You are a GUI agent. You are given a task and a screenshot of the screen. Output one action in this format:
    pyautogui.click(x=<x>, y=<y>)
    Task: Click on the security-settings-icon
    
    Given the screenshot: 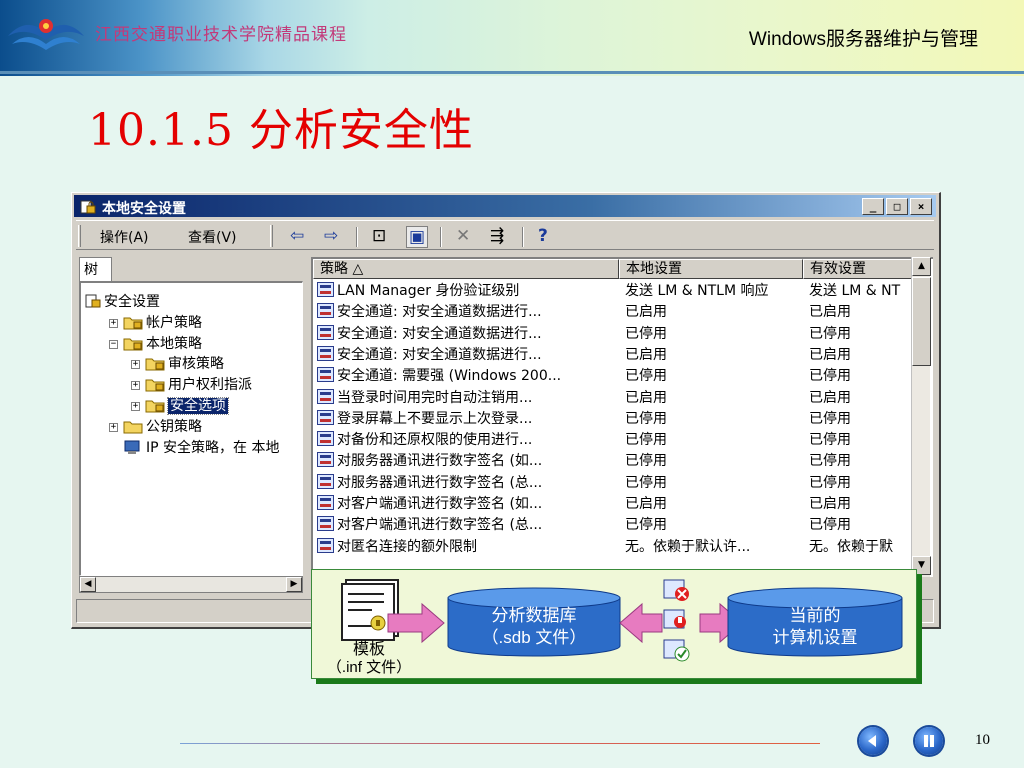 What is the action you would take?
    pyautogui.click(x=88, y=207)
    